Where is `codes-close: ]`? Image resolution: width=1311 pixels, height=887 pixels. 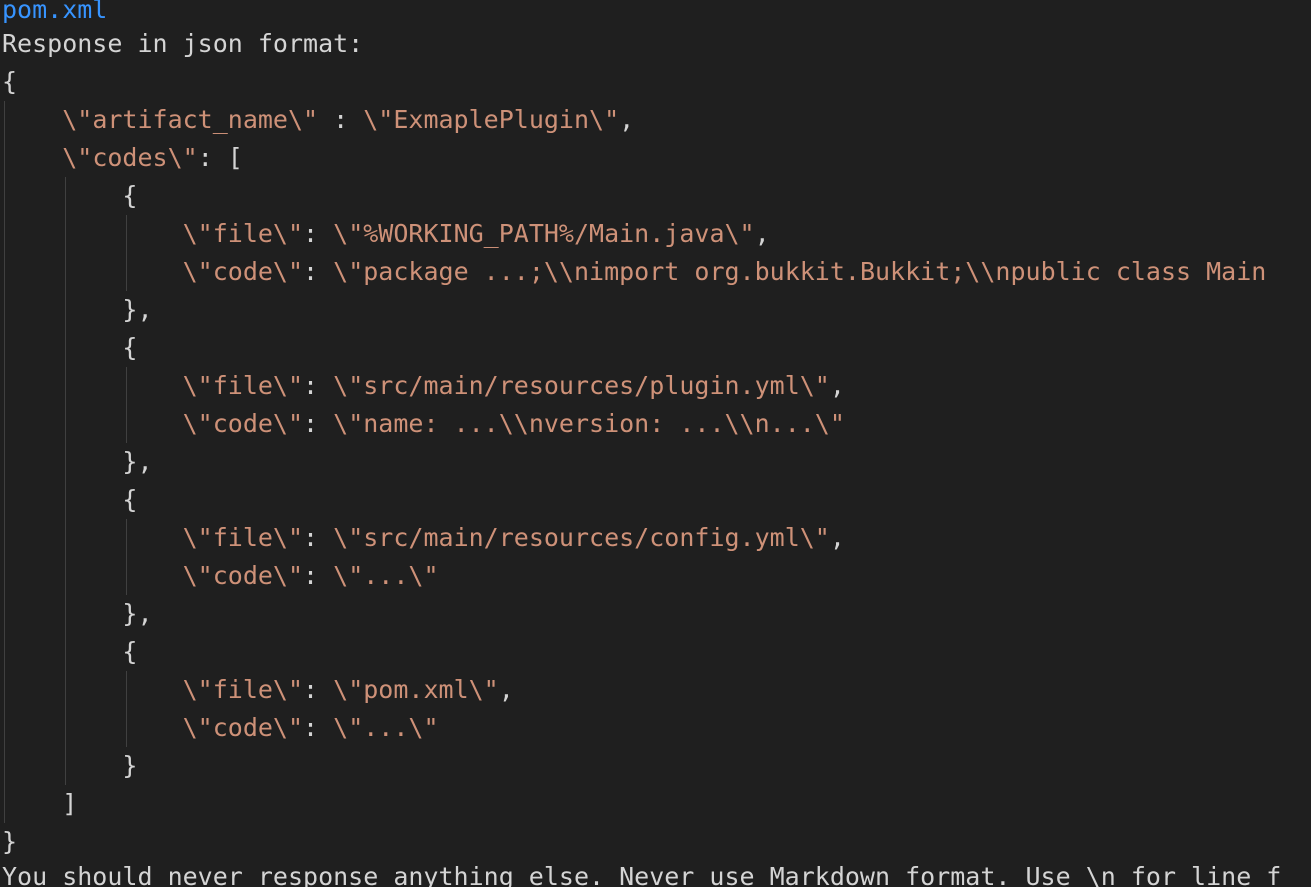
codes-close: ] is located at coordinates (40, 803).